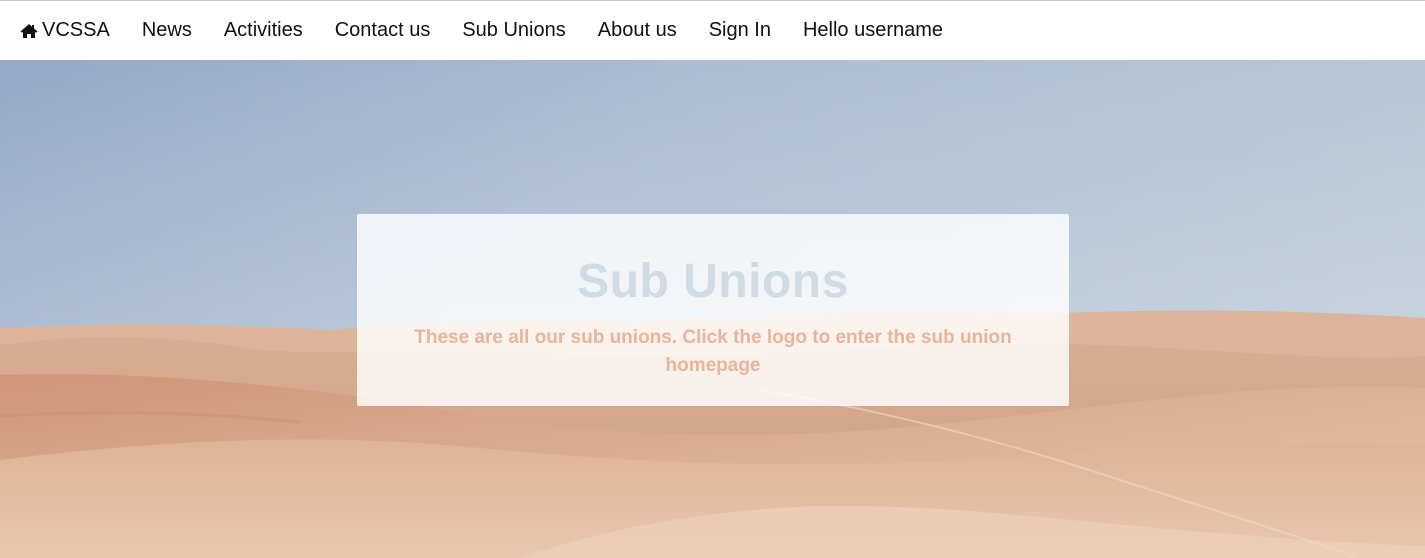  I want to click on home-icon, so click(29, 30).